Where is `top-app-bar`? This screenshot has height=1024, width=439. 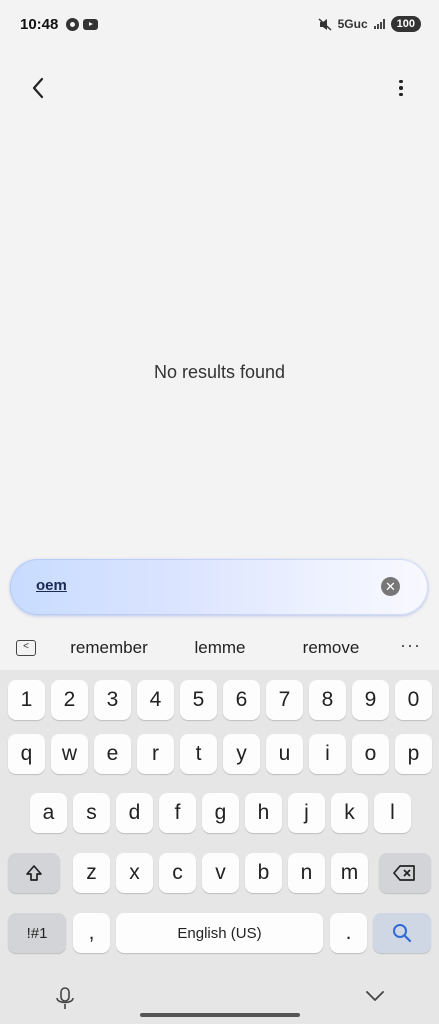
top-app-bar is located at coordinates (219, 88).